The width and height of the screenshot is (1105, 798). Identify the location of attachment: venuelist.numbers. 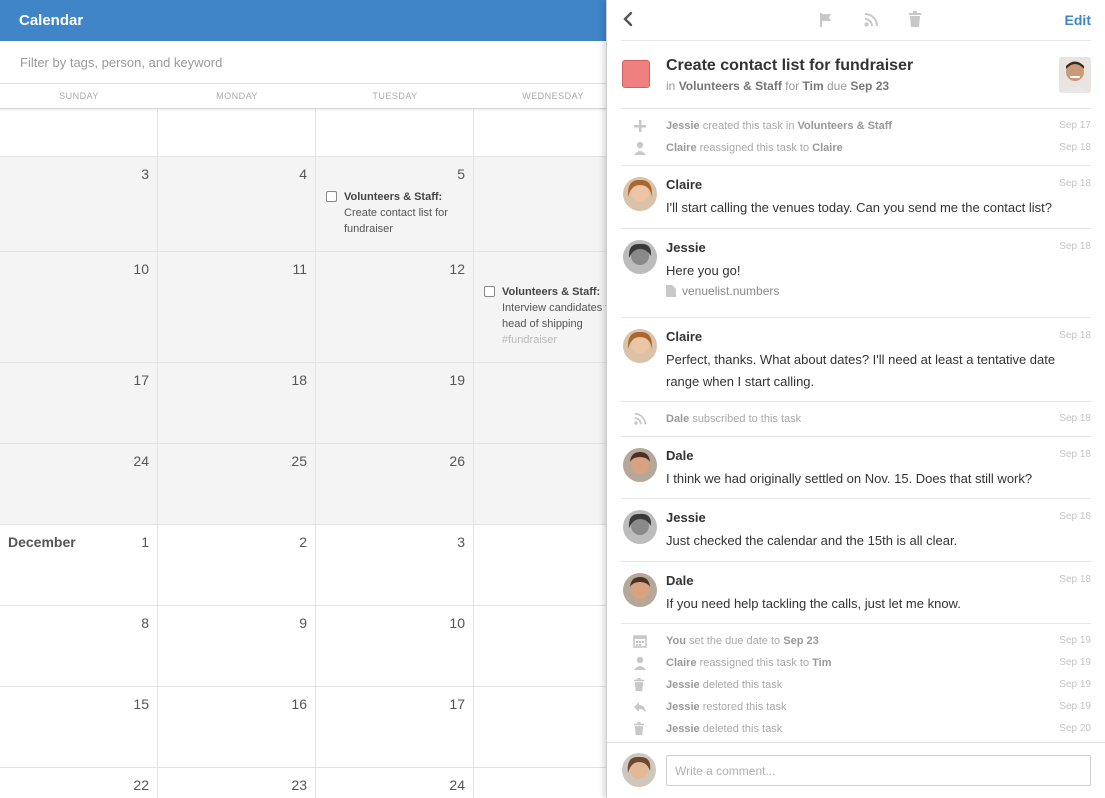
(722, 291).